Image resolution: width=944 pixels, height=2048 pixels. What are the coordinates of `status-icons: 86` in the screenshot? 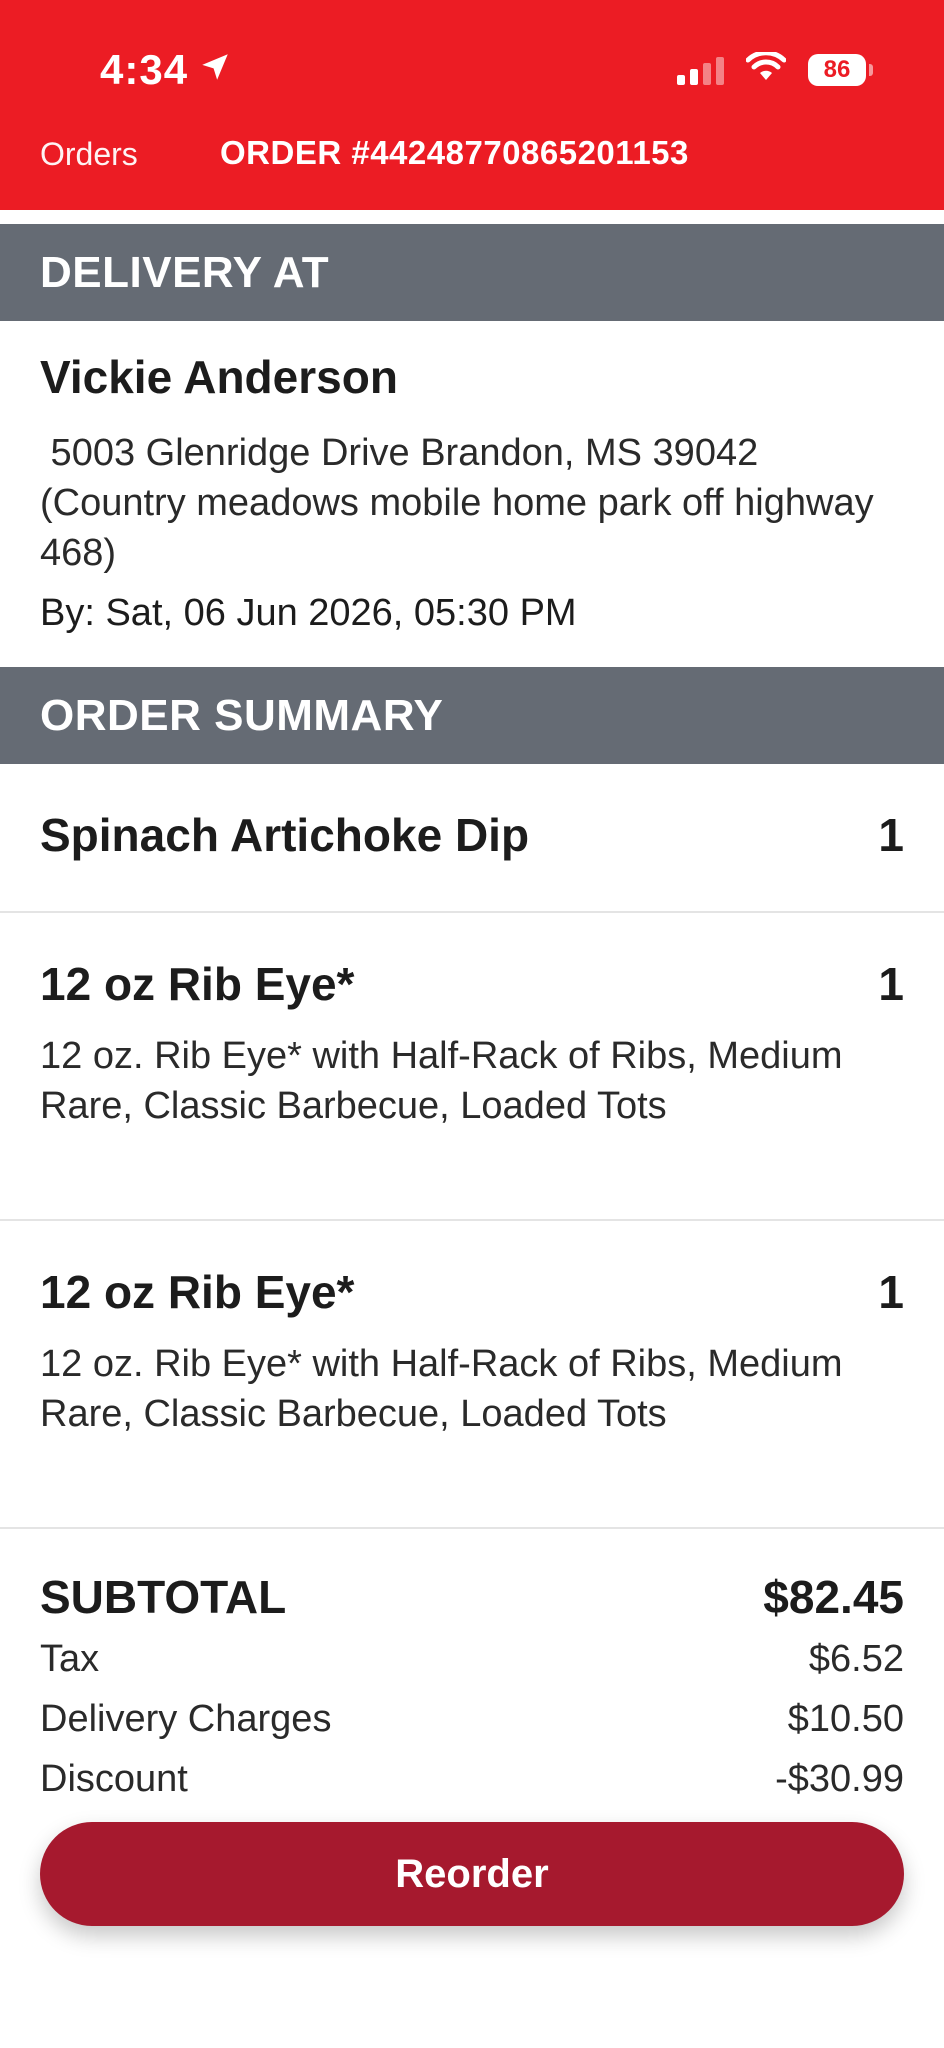 It's located at (775, 68).